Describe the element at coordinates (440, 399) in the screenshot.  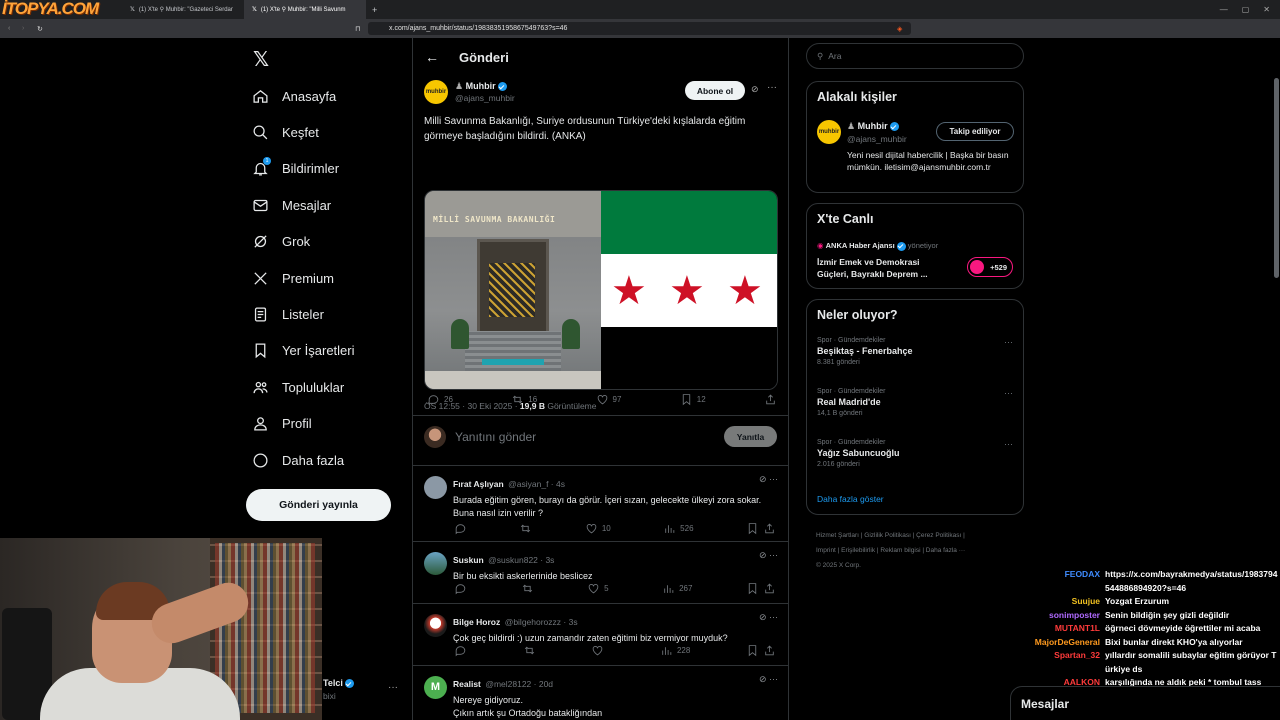
I see `reply-button: 26` at that location.